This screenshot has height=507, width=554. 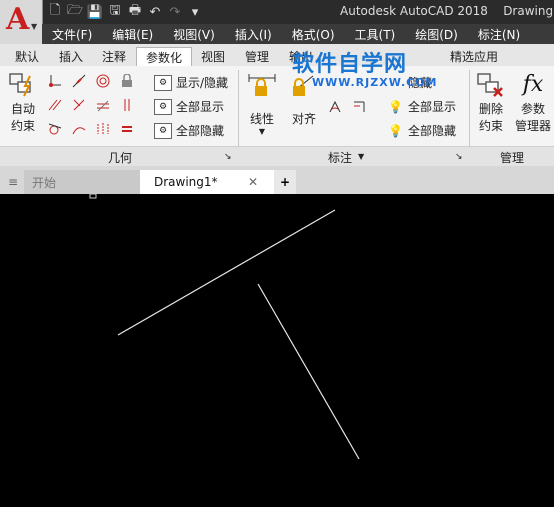 What do you see at coordinates (55, 129) in the screenshot?
I see `tangent-icon` at bounding box center [55, 129].